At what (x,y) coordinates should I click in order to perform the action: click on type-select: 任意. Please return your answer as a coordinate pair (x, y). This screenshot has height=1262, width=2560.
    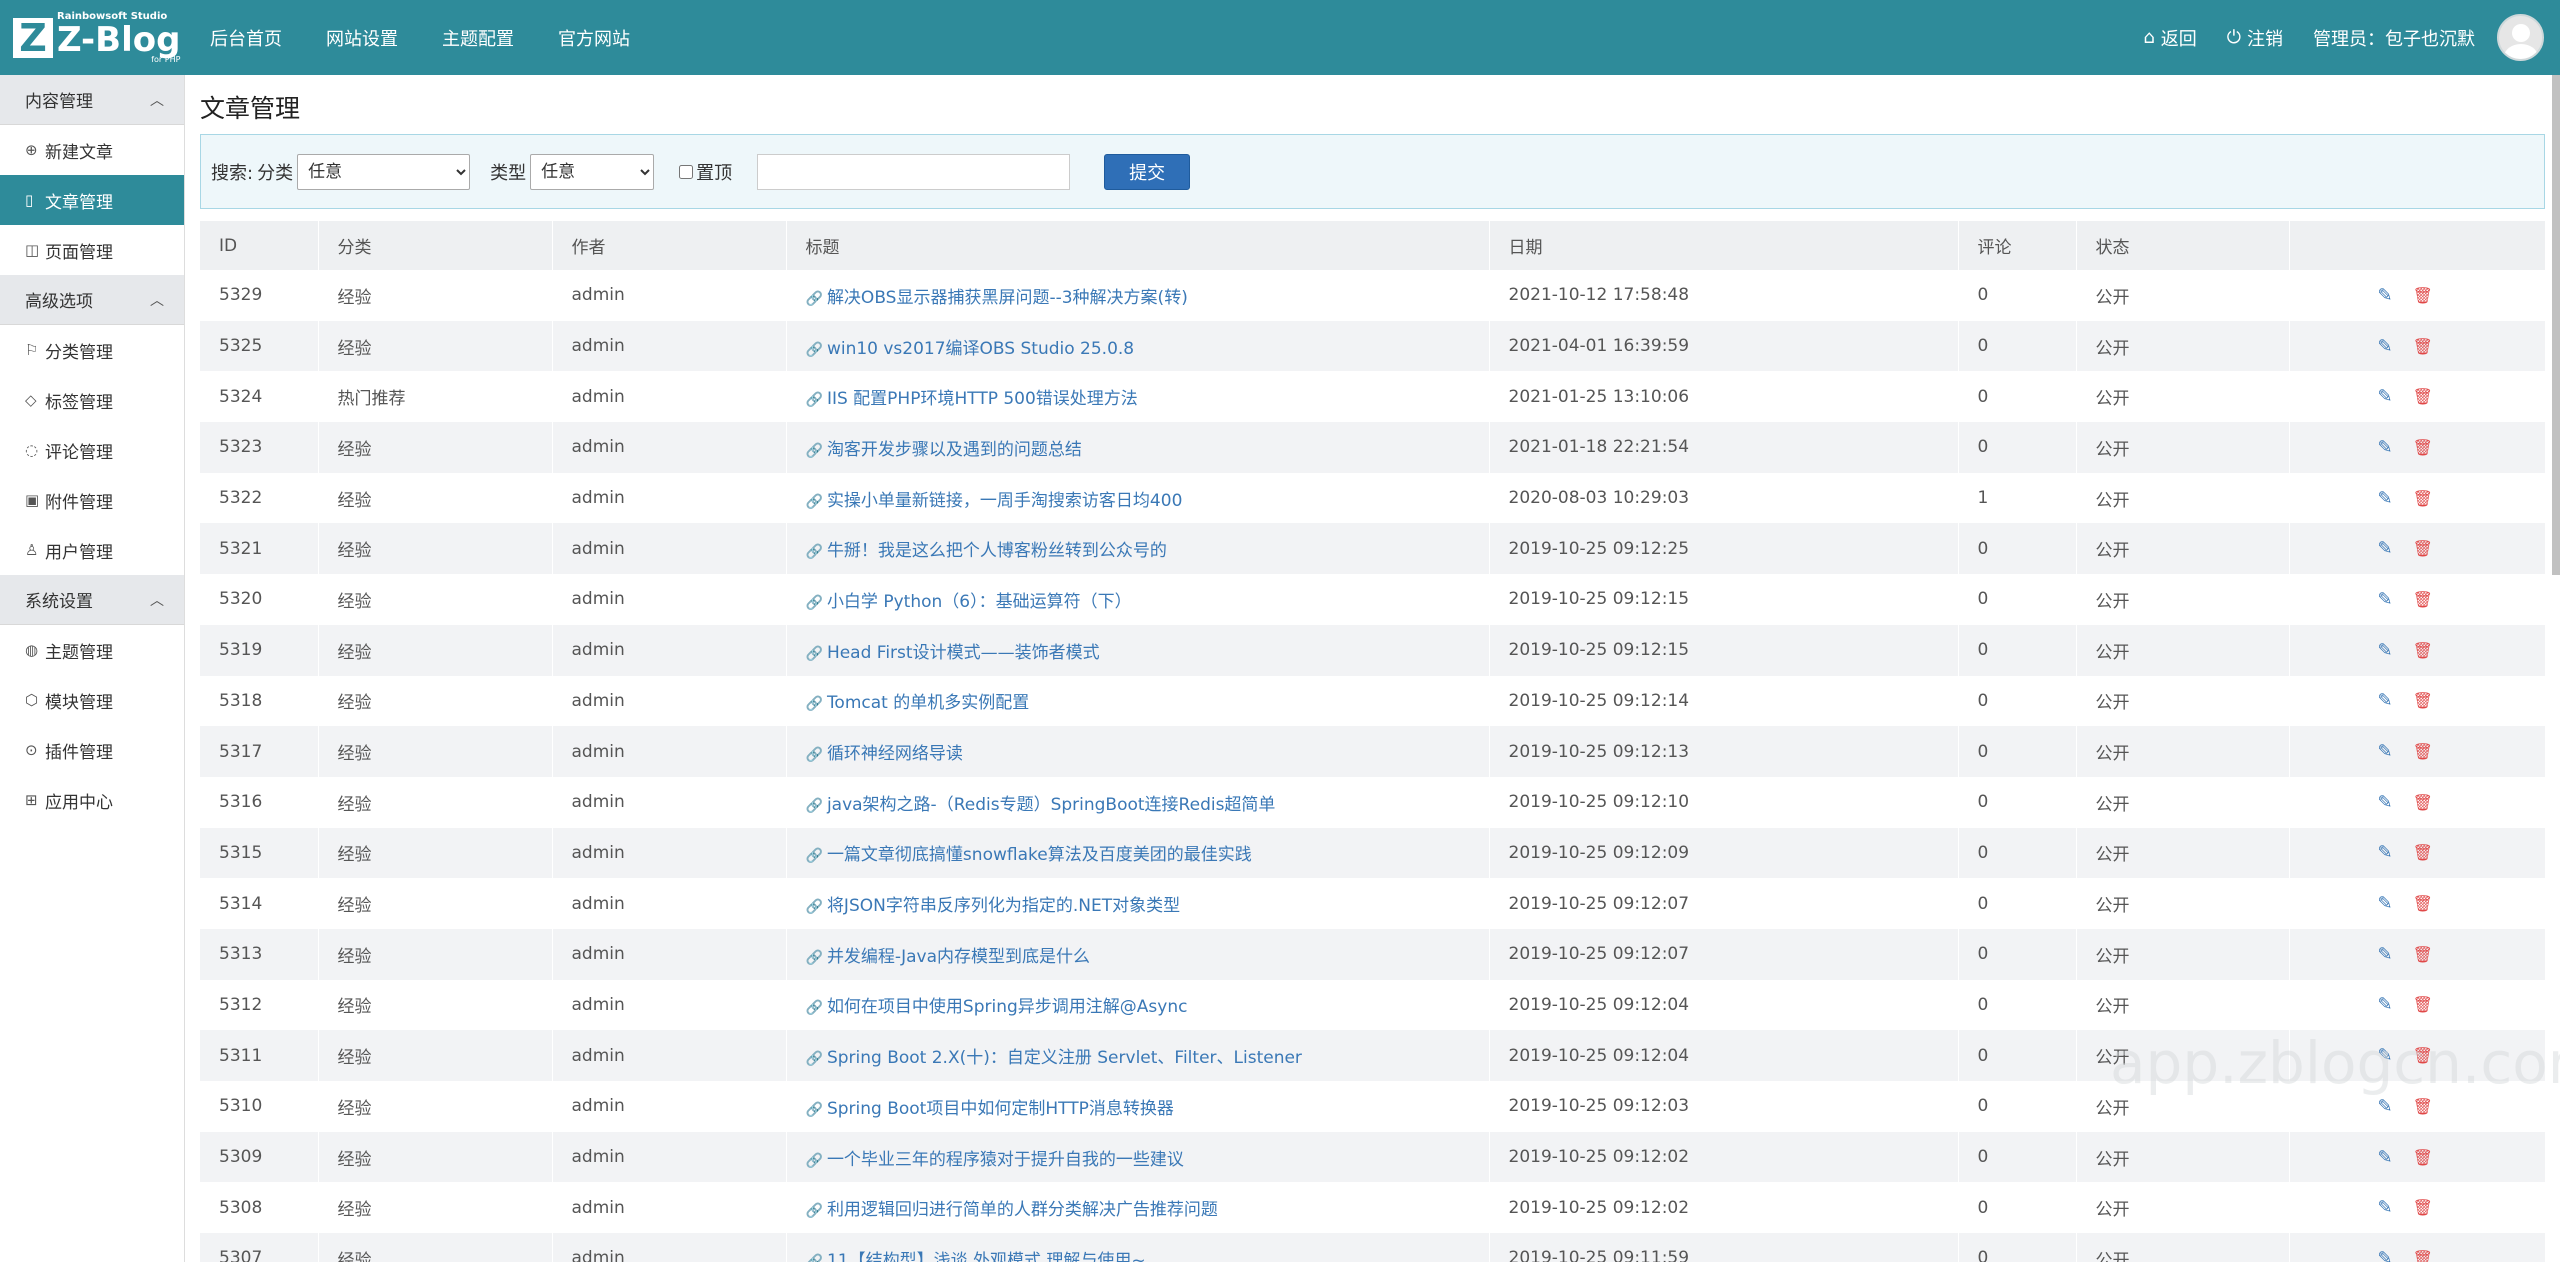
    Looking at the image, I should click on (592, 171).